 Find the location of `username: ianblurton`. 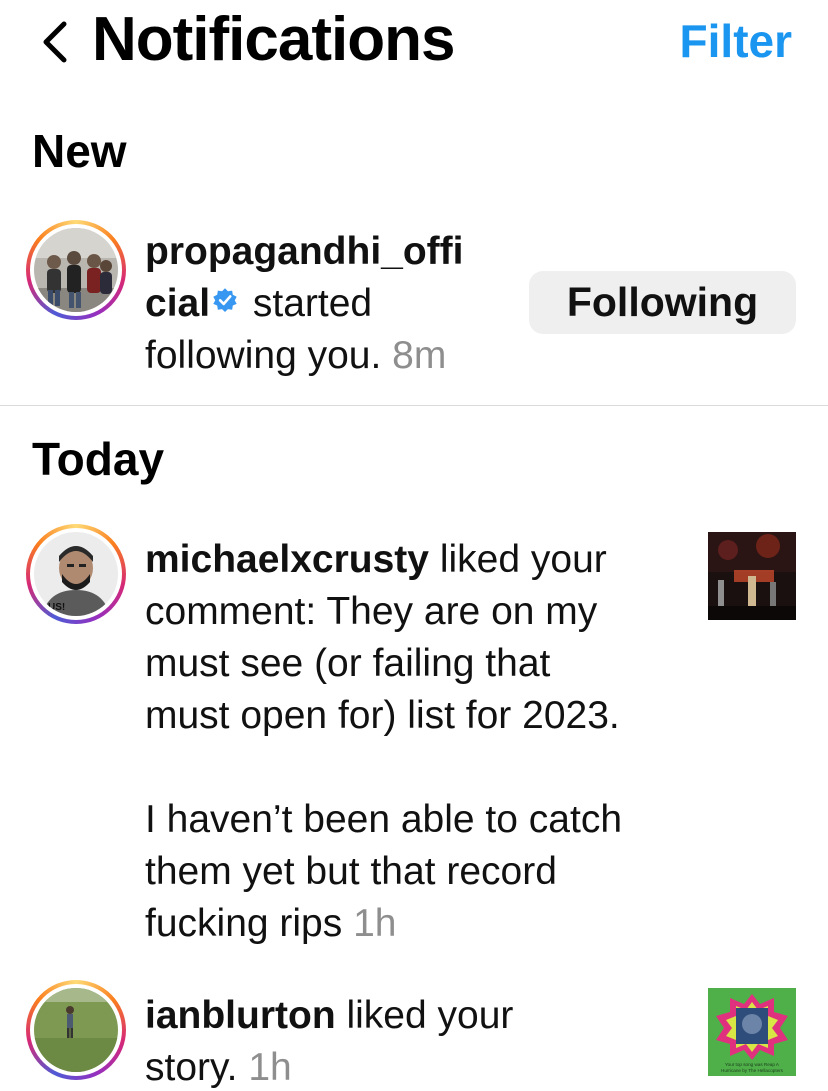

username: ianblurton is located at coordinates (240, 1015).